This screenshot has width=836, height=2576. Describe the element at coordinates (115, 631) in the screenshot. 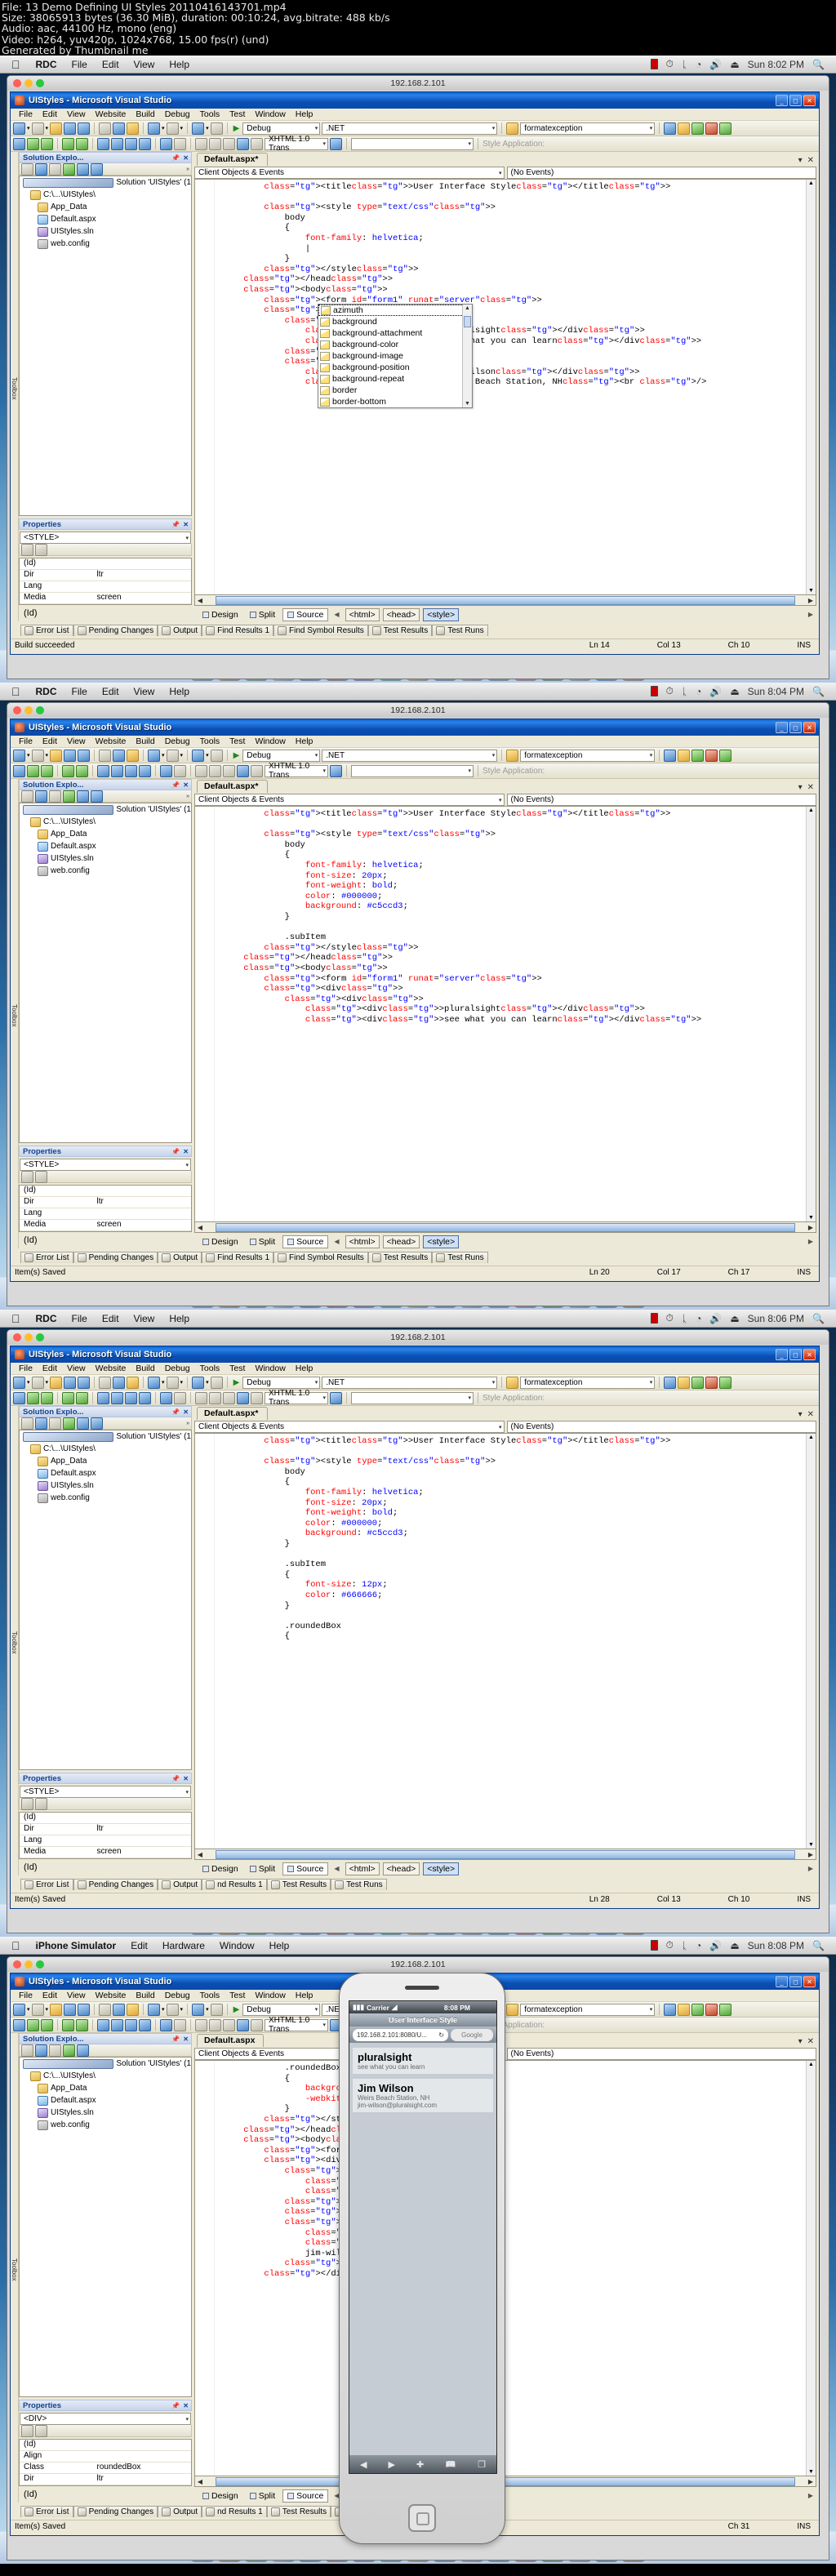

I see `tool-tab-pending-changes: Pending Changes` at that location.